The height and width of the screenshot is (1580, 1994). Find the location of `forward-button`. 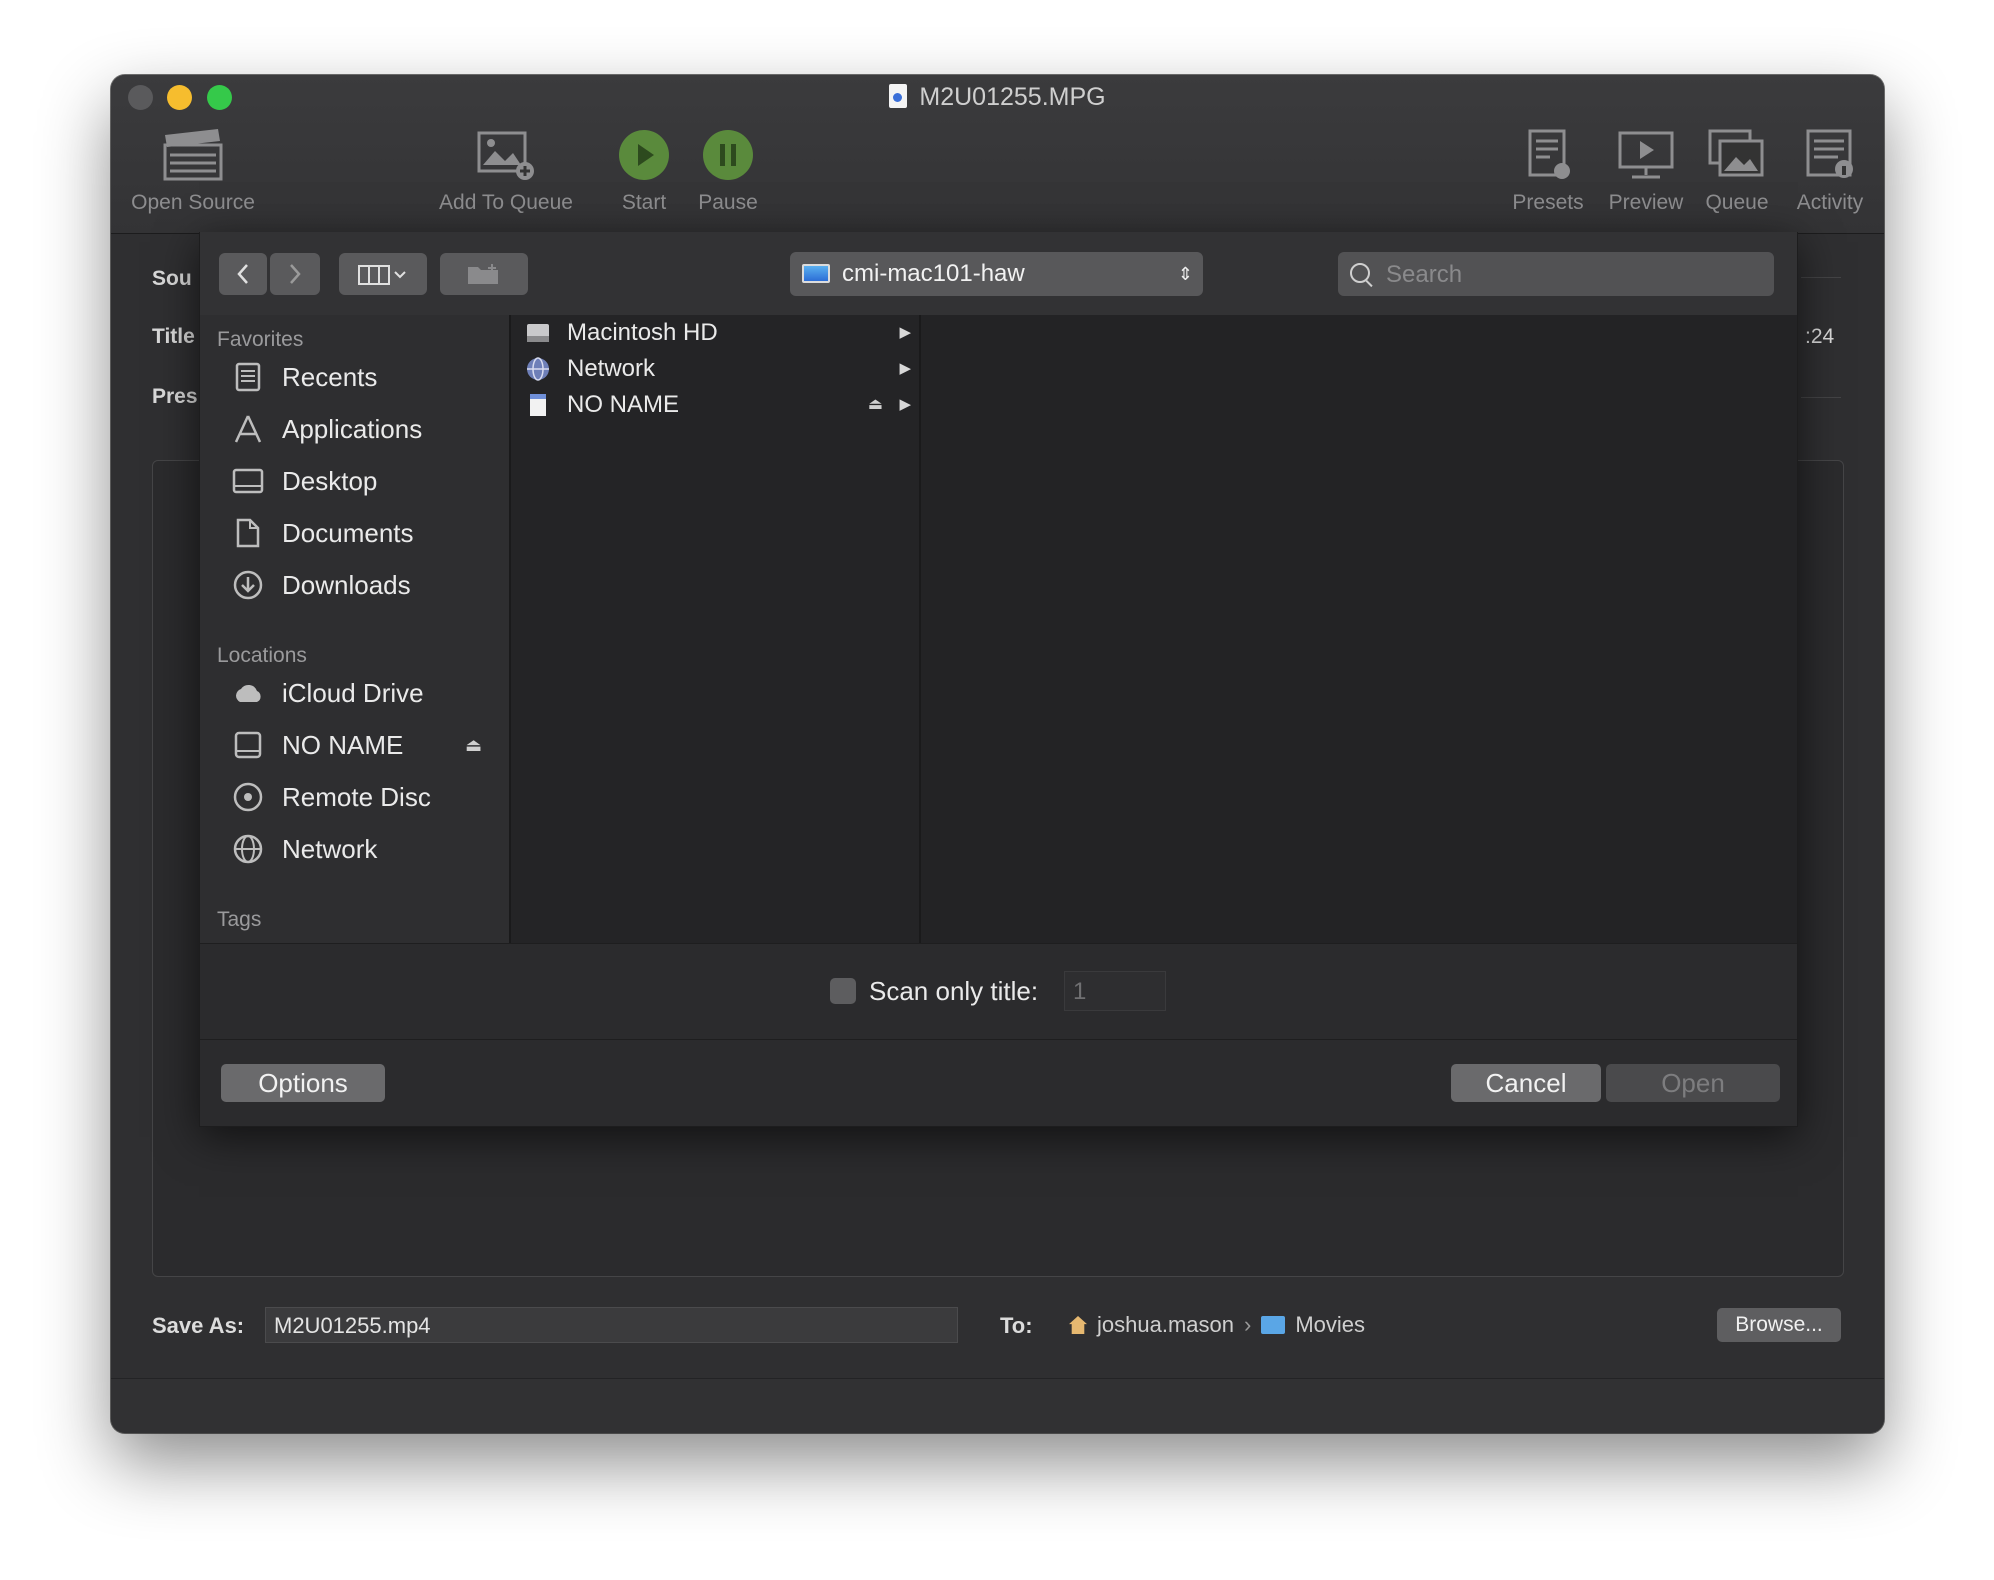

forward-button is located at coordinates (295, 274).